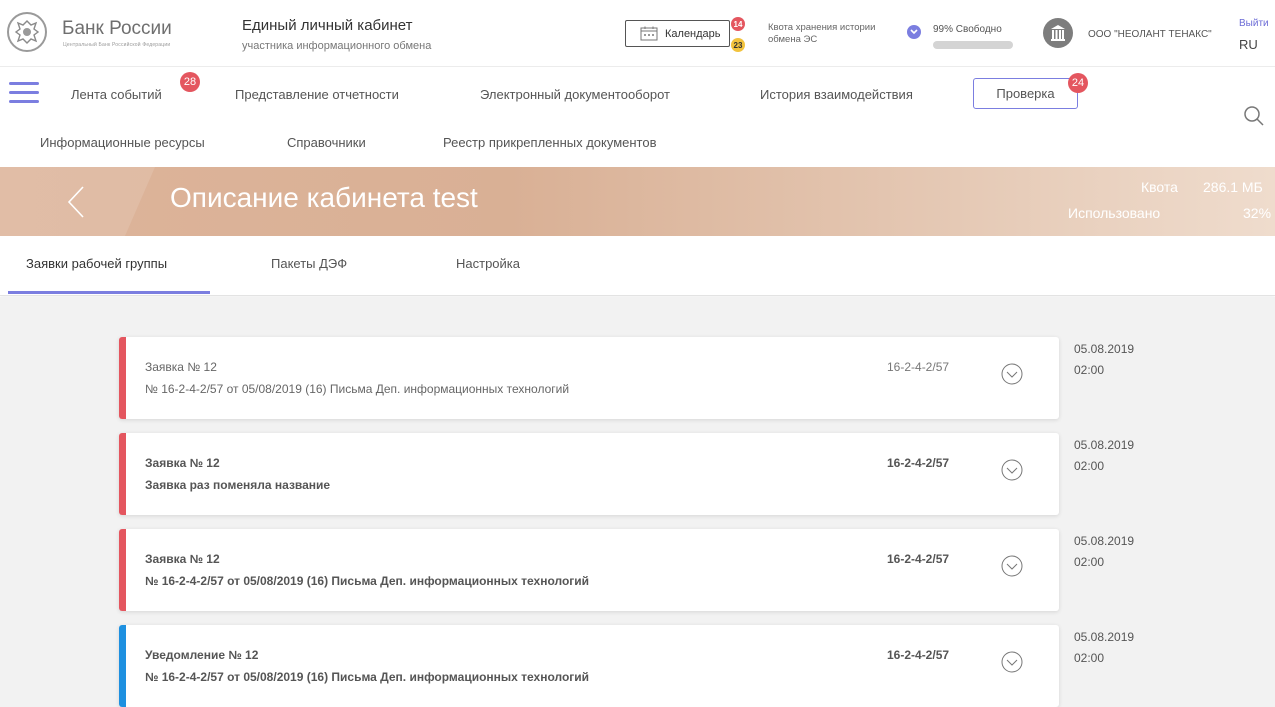  Describe the element at coordinates (1254, 23) in the screenshot. I see `logout-link: Выйти` at that location.